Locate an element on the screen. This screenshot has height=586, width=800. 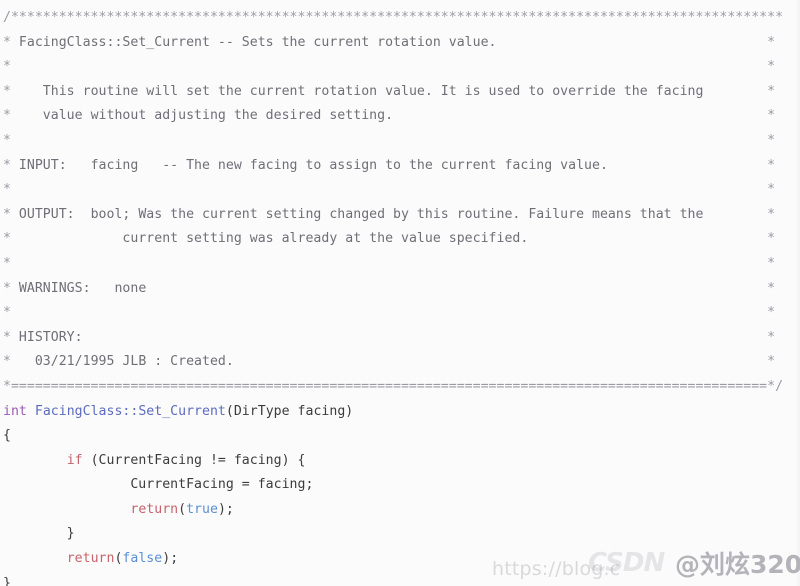
code-line: CurrentFacing = facing; is located at coordinates (401, 485).